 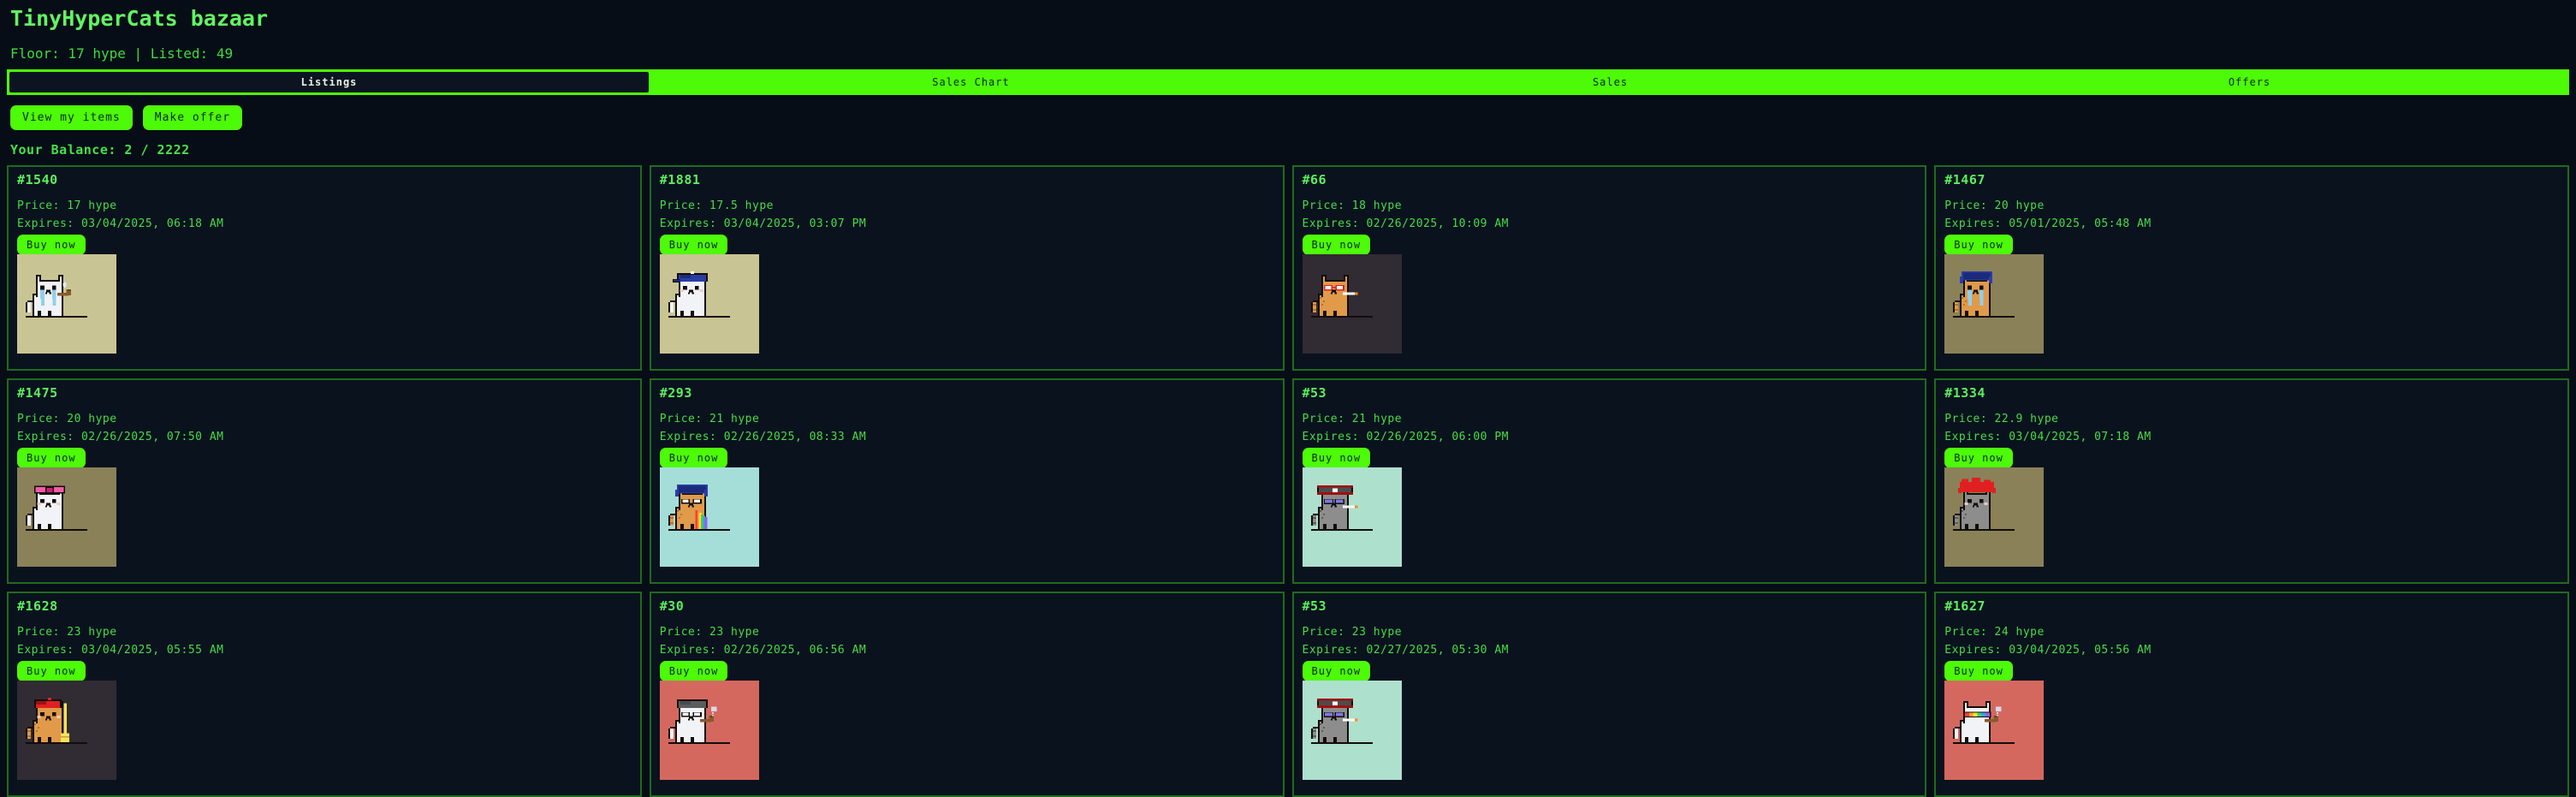 I want to click on tab-label: Sales Chart, so click(x=971, y=82).